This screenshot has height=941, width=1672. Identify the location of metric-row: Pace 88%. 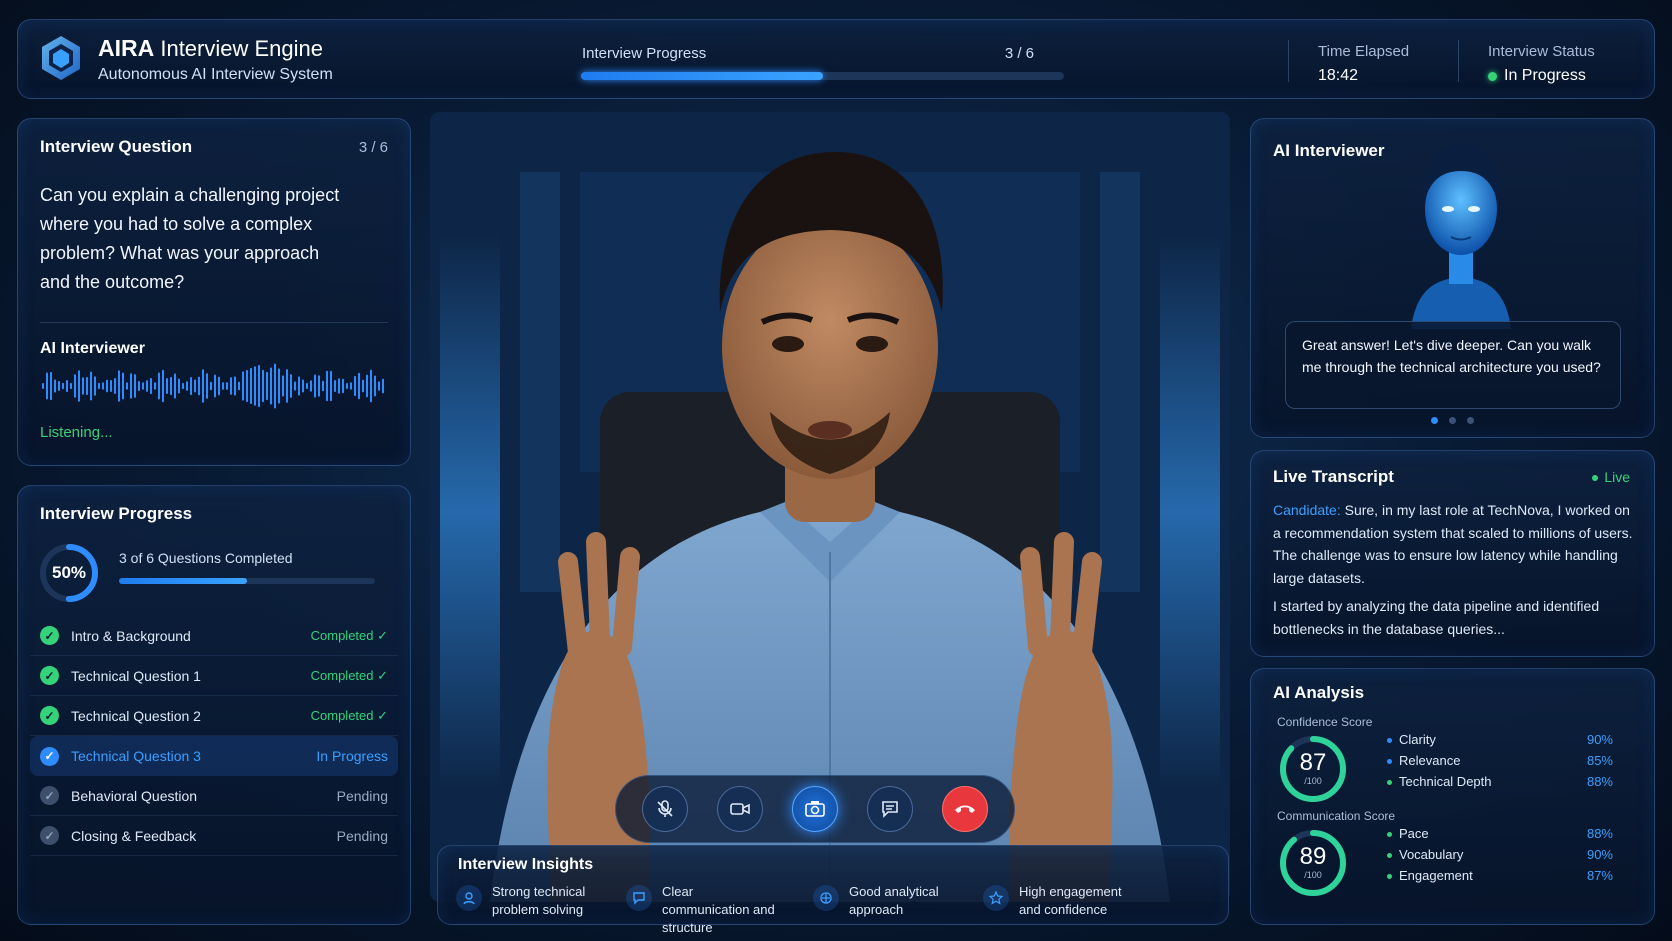
(1500, 833).